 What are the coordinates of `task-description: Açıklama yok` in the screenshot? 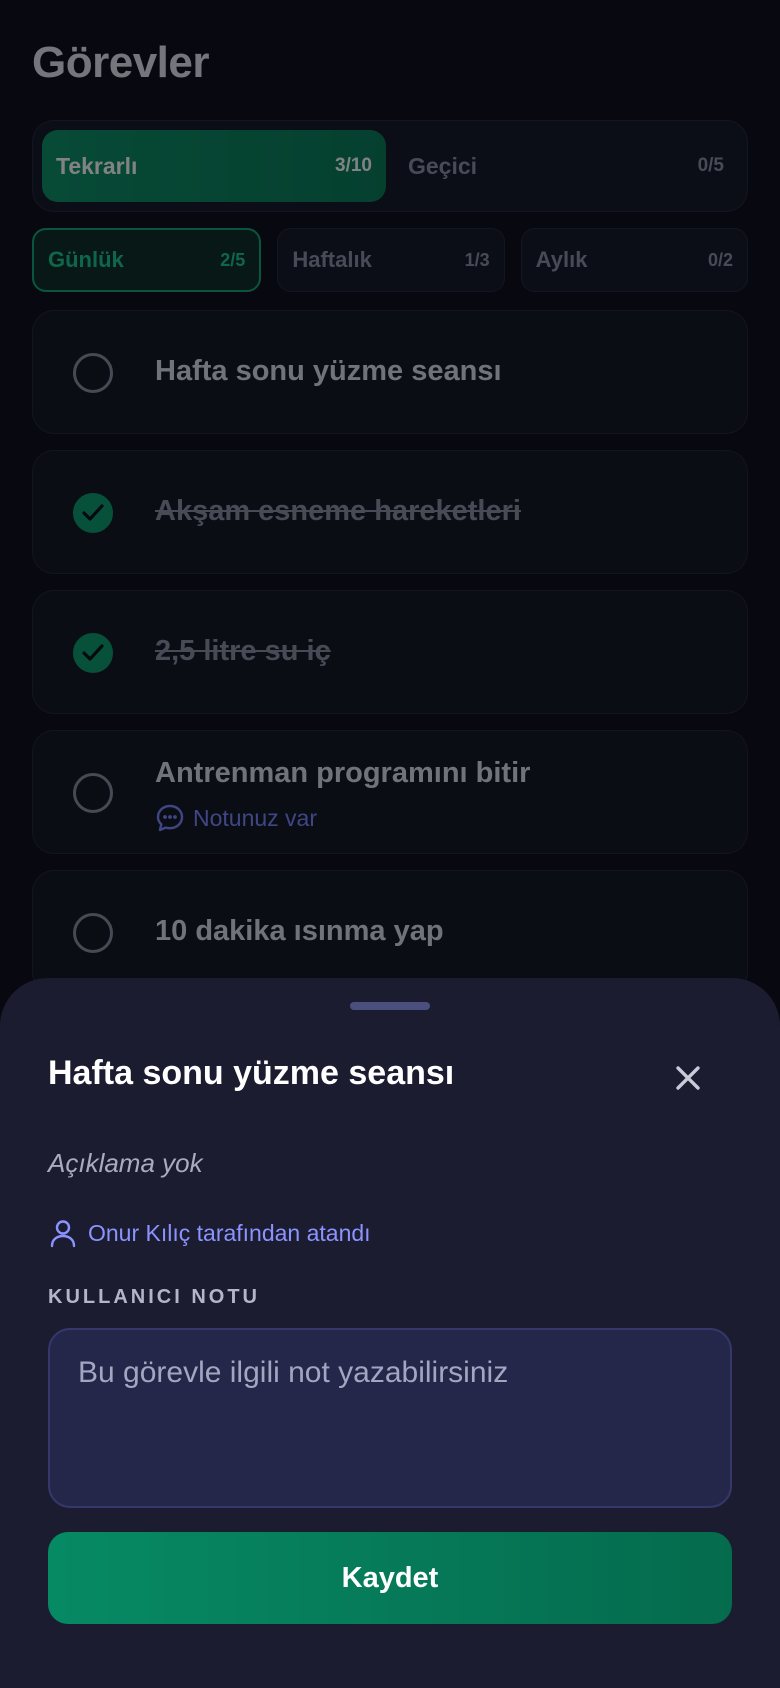 It's located at (125, 1163).